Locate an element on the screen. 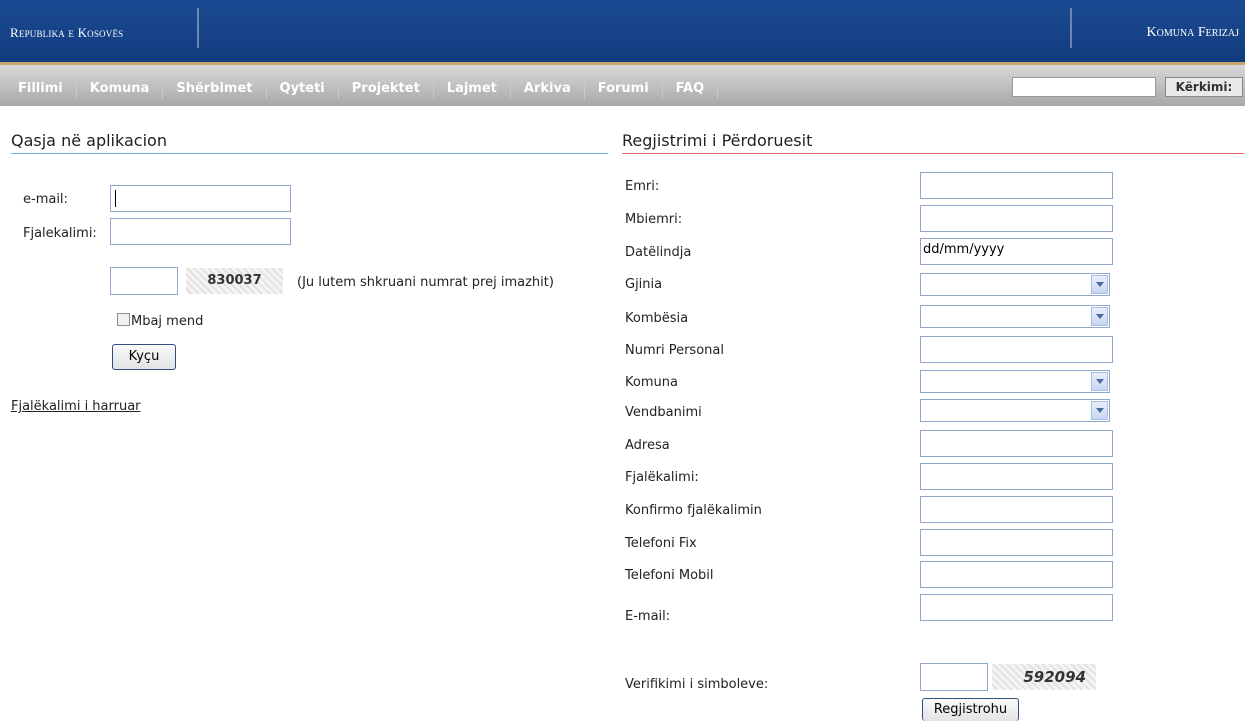 The width and height of the screenshot is (1245, 721). site-header: Republika e Kosovës Komuna Ferizaj is located at coordinates (622, 32).